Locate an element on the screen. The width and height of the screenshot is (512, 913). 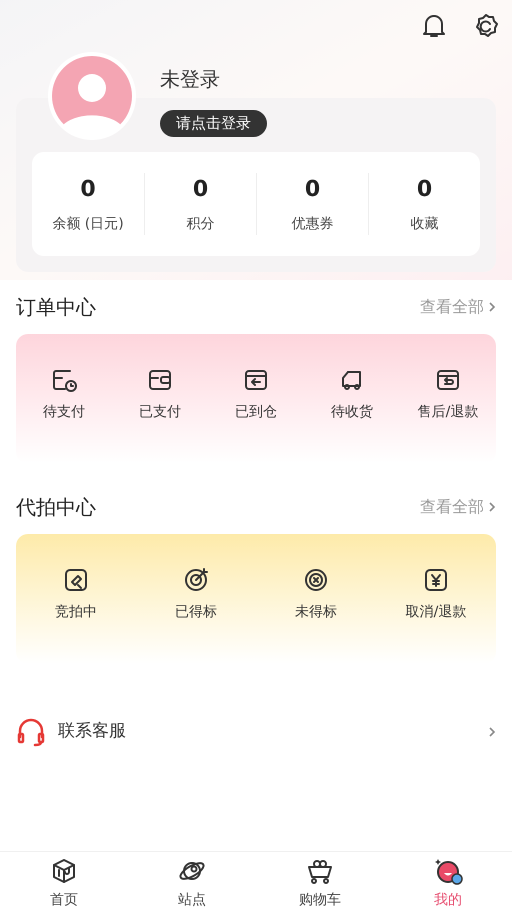
shortcut-item: 已得标 is located at coordinates (196, 594).